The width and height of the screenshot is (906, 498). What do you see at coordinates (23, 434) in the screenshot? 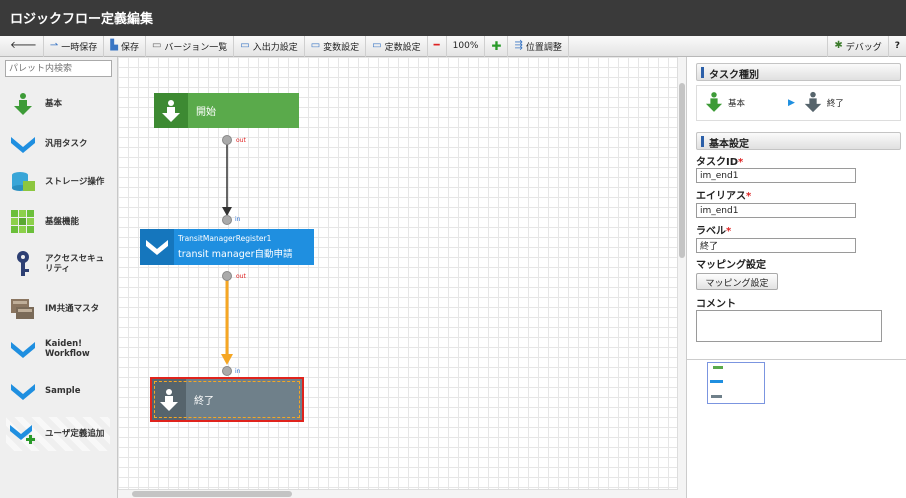
I see `arrow-down-plus-icon` at bounding box center [23, 434].